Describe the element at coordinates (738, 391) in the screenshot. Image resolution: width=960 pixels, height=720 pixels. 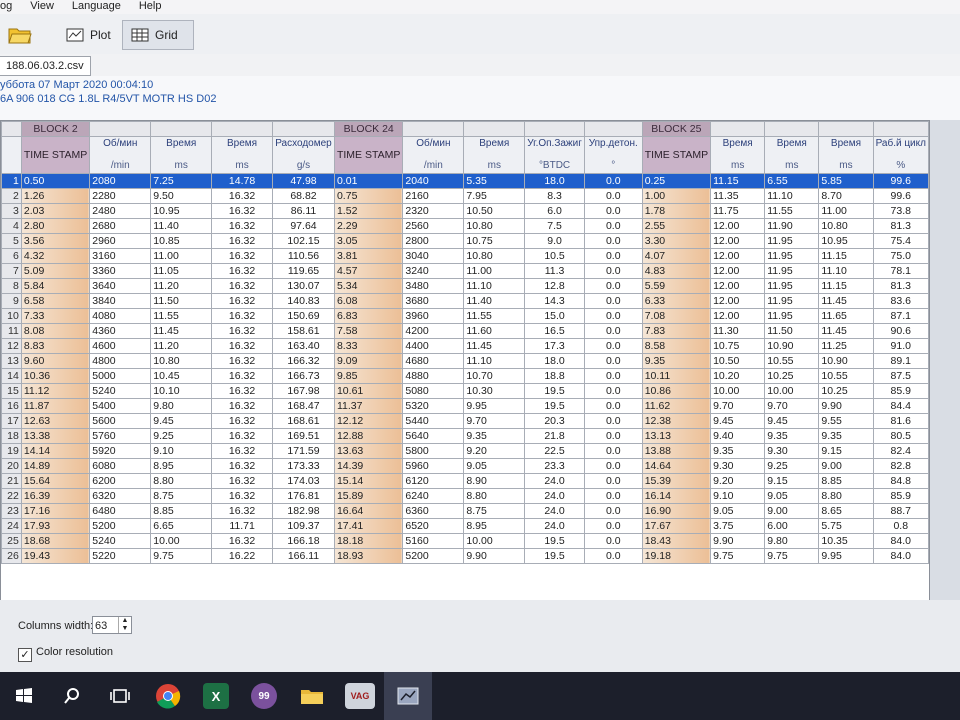
I see `grid-cell: 10.00` at that location.